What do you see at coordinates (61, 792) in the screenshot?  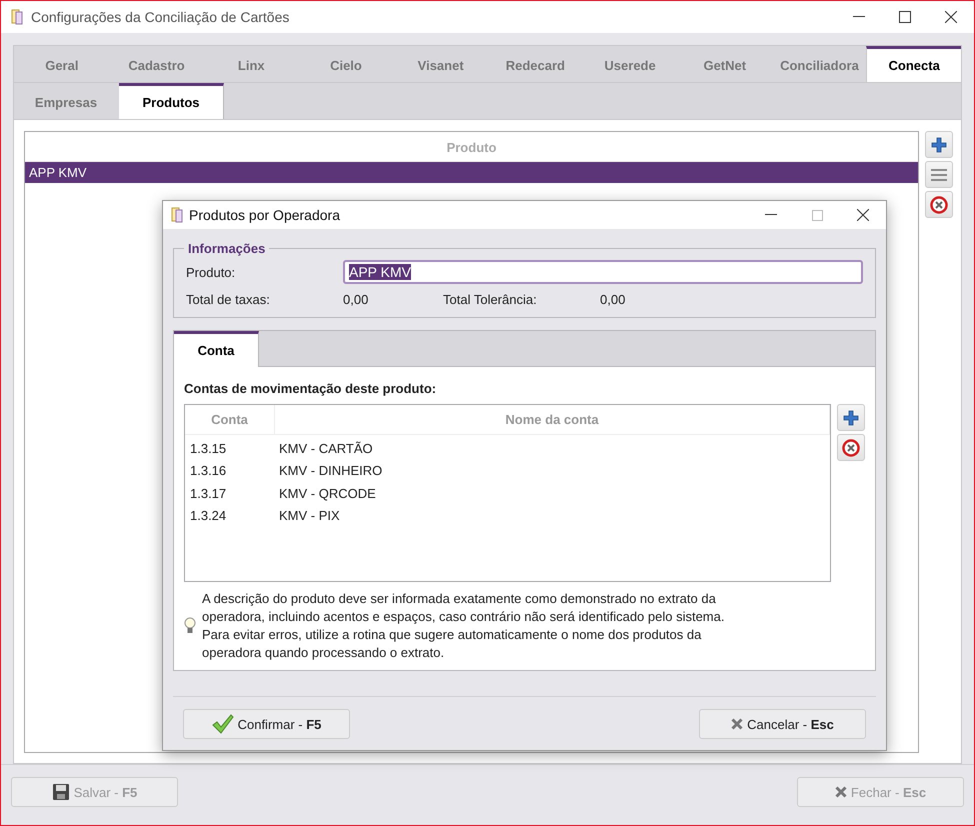 I see `floppy-icon` at bounding box center [61, 792].